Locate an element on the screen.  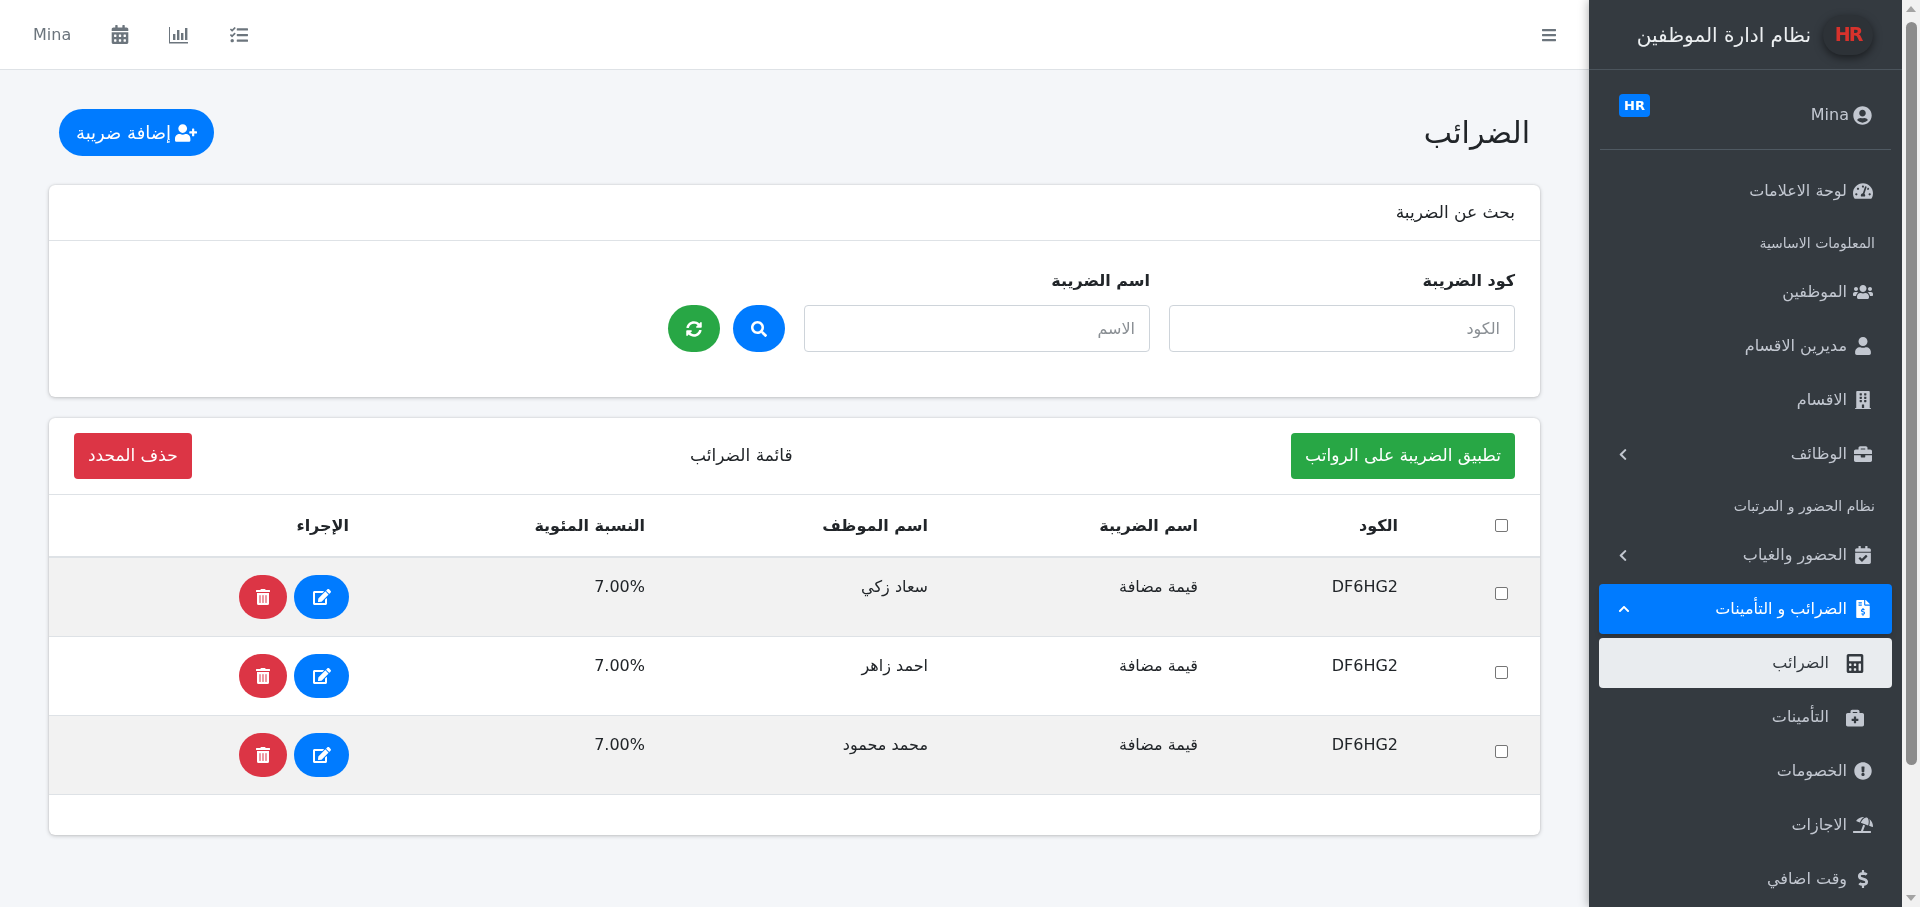
sidebar-nav-item: وقت اضافي is located at coordinates (1745, 879).